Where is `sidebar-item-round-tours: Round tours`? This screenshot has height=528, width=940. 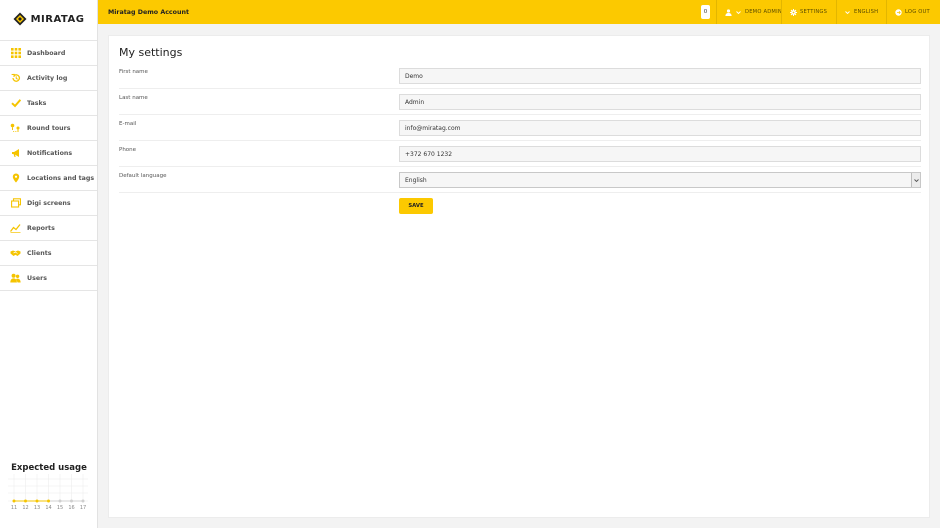 sidebar-item-round-tours: Round tours is located at coordinates (48, 128).